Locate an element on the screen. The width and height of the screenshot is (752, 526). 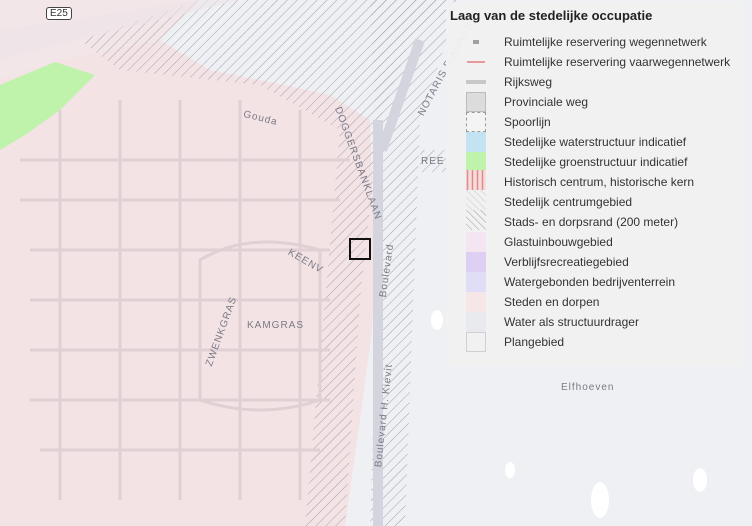
map-label-ree: REE is located at coordinates (433, 161).